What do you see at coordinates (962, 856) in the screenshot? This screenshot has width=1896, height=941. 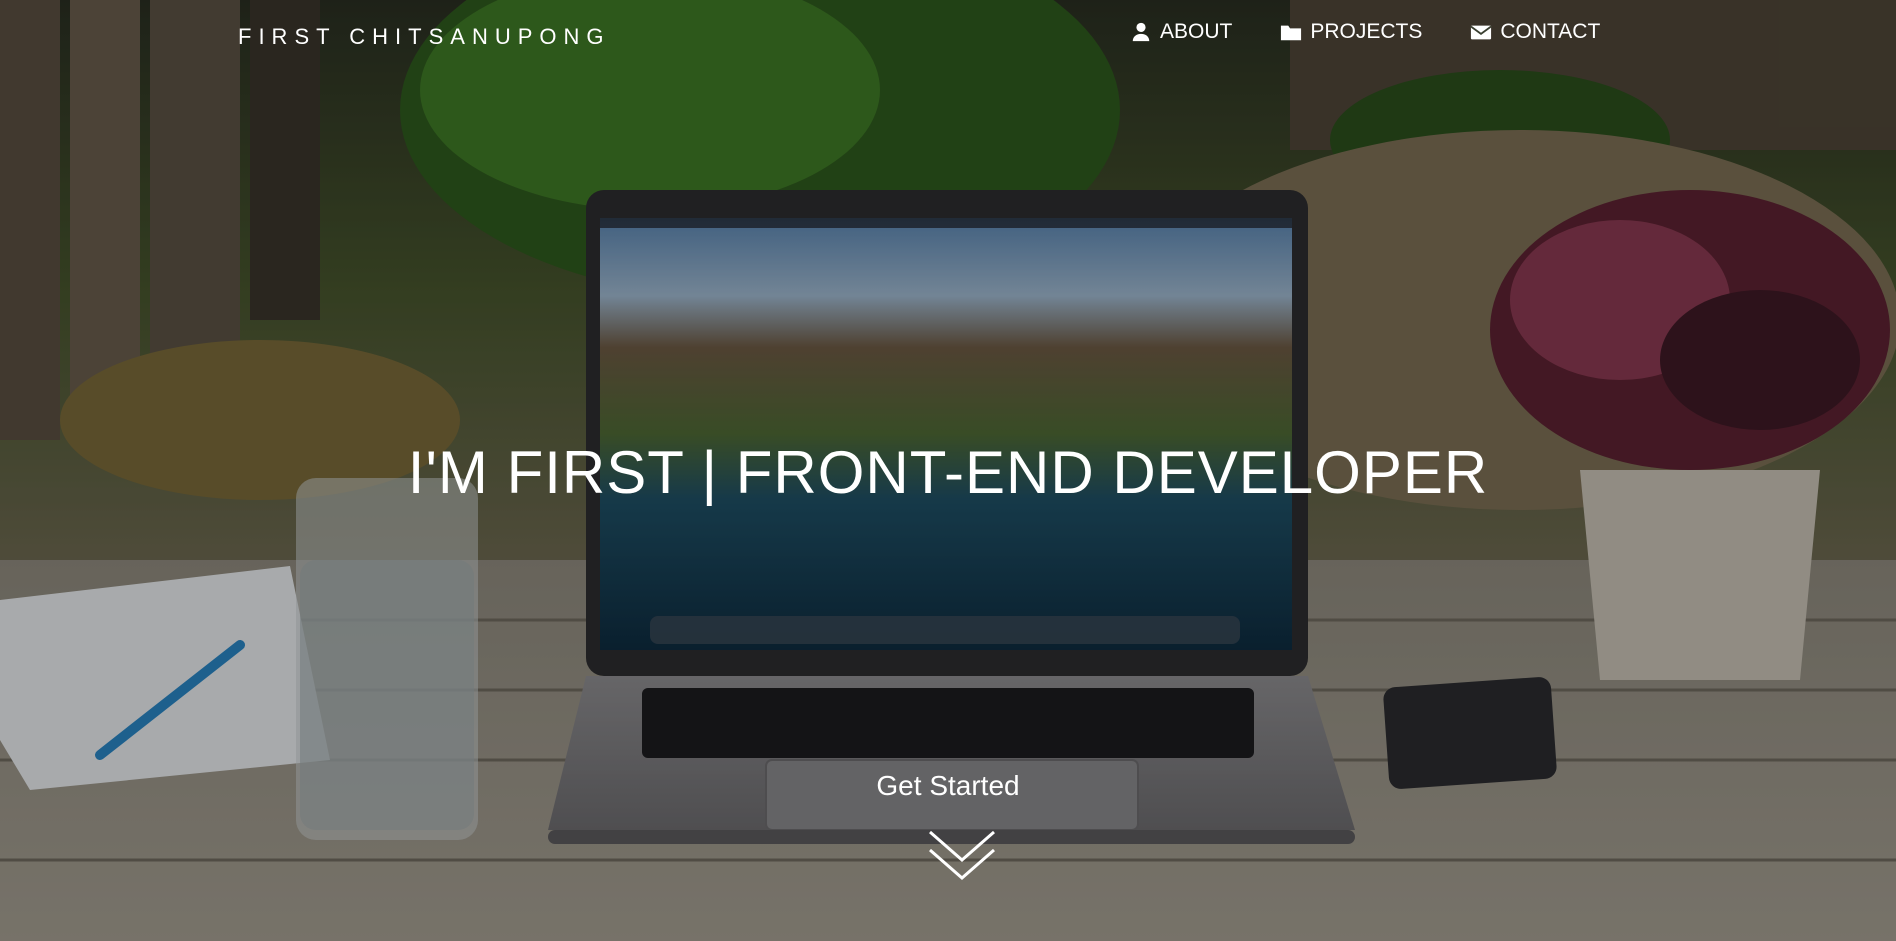 I see `double-chevron-down-icon` at bounding box center [962, 856].